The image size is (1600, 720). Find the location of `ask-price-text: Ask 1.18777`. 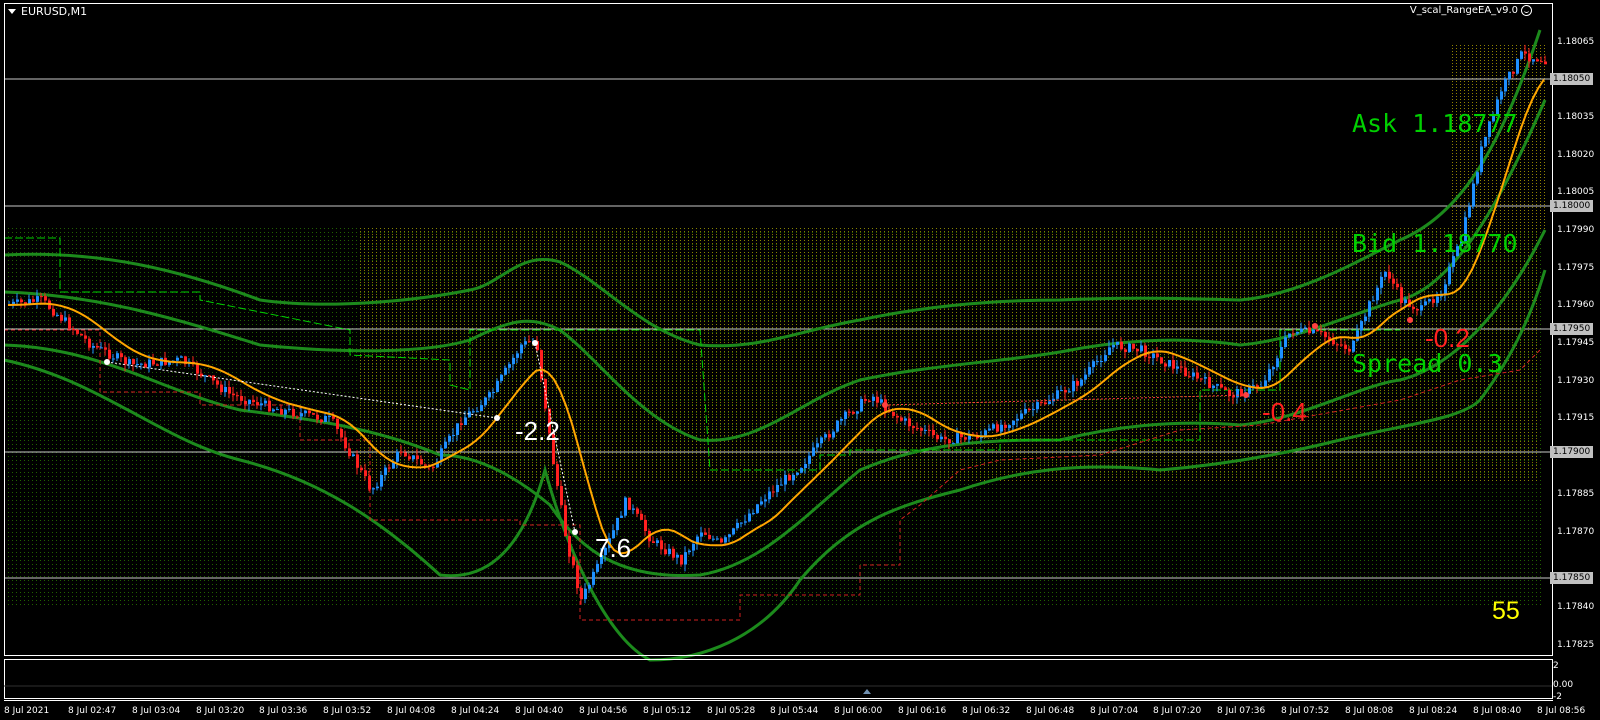

ask-price-text: Ask 1.18777 is located at coordinates (1435, 123).